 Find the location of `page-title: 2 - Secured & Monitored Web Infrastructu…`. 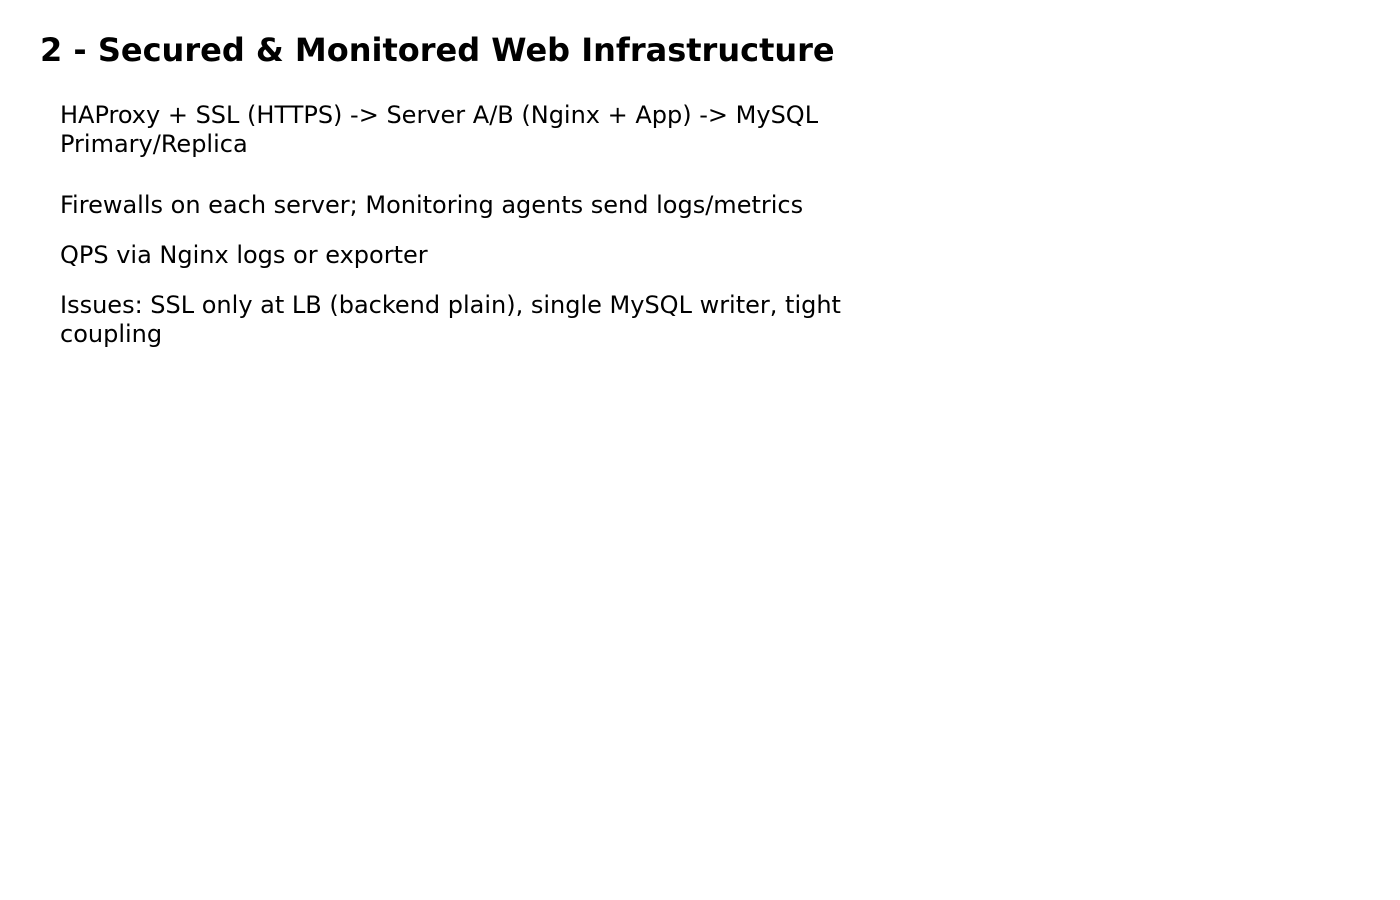

page-title: 2 - Secured & Monitored Web Infrastructu… is located at coordinates (437, 50).